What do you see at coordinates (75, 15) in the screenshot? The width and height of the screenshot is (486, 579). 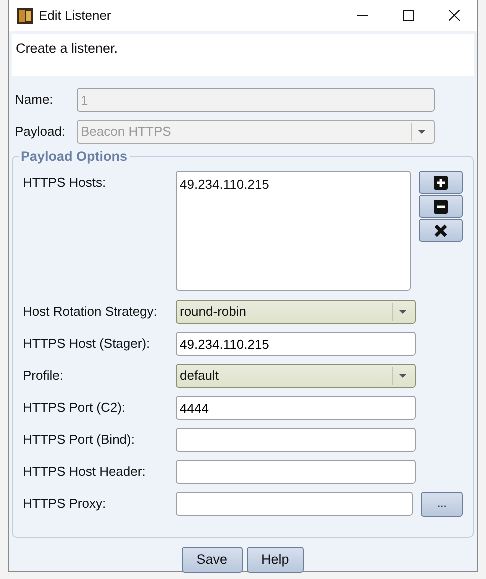 I see `window-title: Edit Listener` at bounding box center [75, 15].